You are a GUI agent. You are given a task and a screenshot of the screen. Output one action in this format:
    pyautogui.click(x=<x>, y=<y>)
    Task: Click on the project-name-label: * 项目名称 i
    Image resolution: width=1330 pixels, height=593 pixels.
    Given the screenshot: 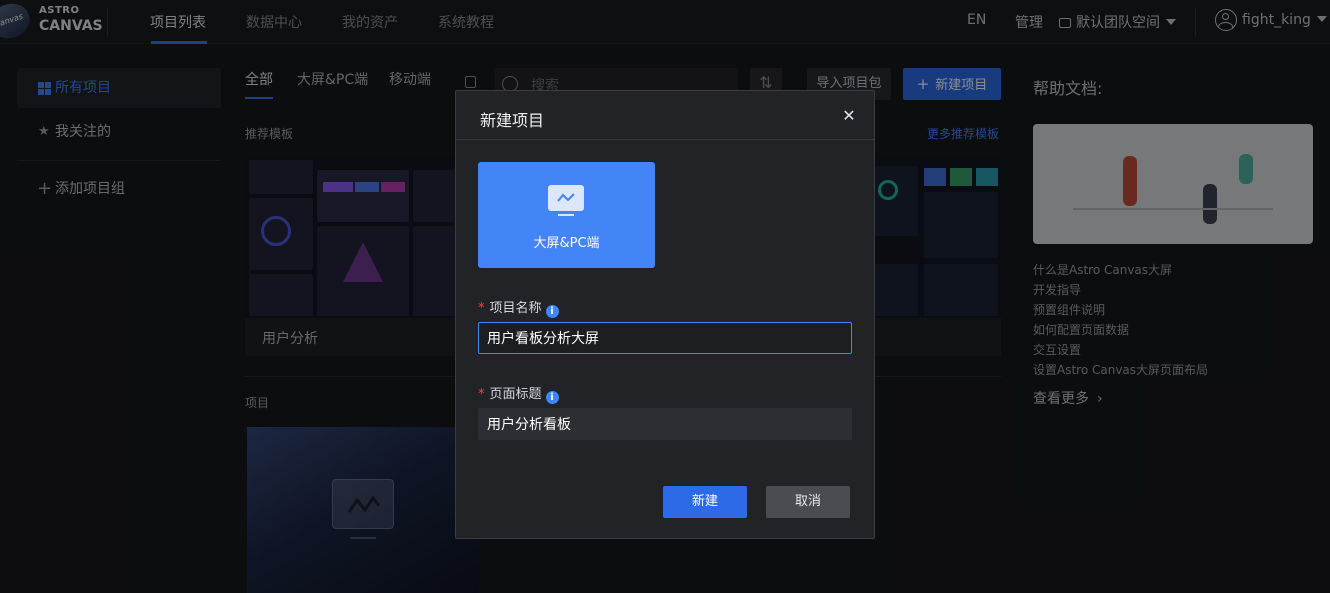 What is the action you would take?
    pyautogui.click(x=518, y=307)
    